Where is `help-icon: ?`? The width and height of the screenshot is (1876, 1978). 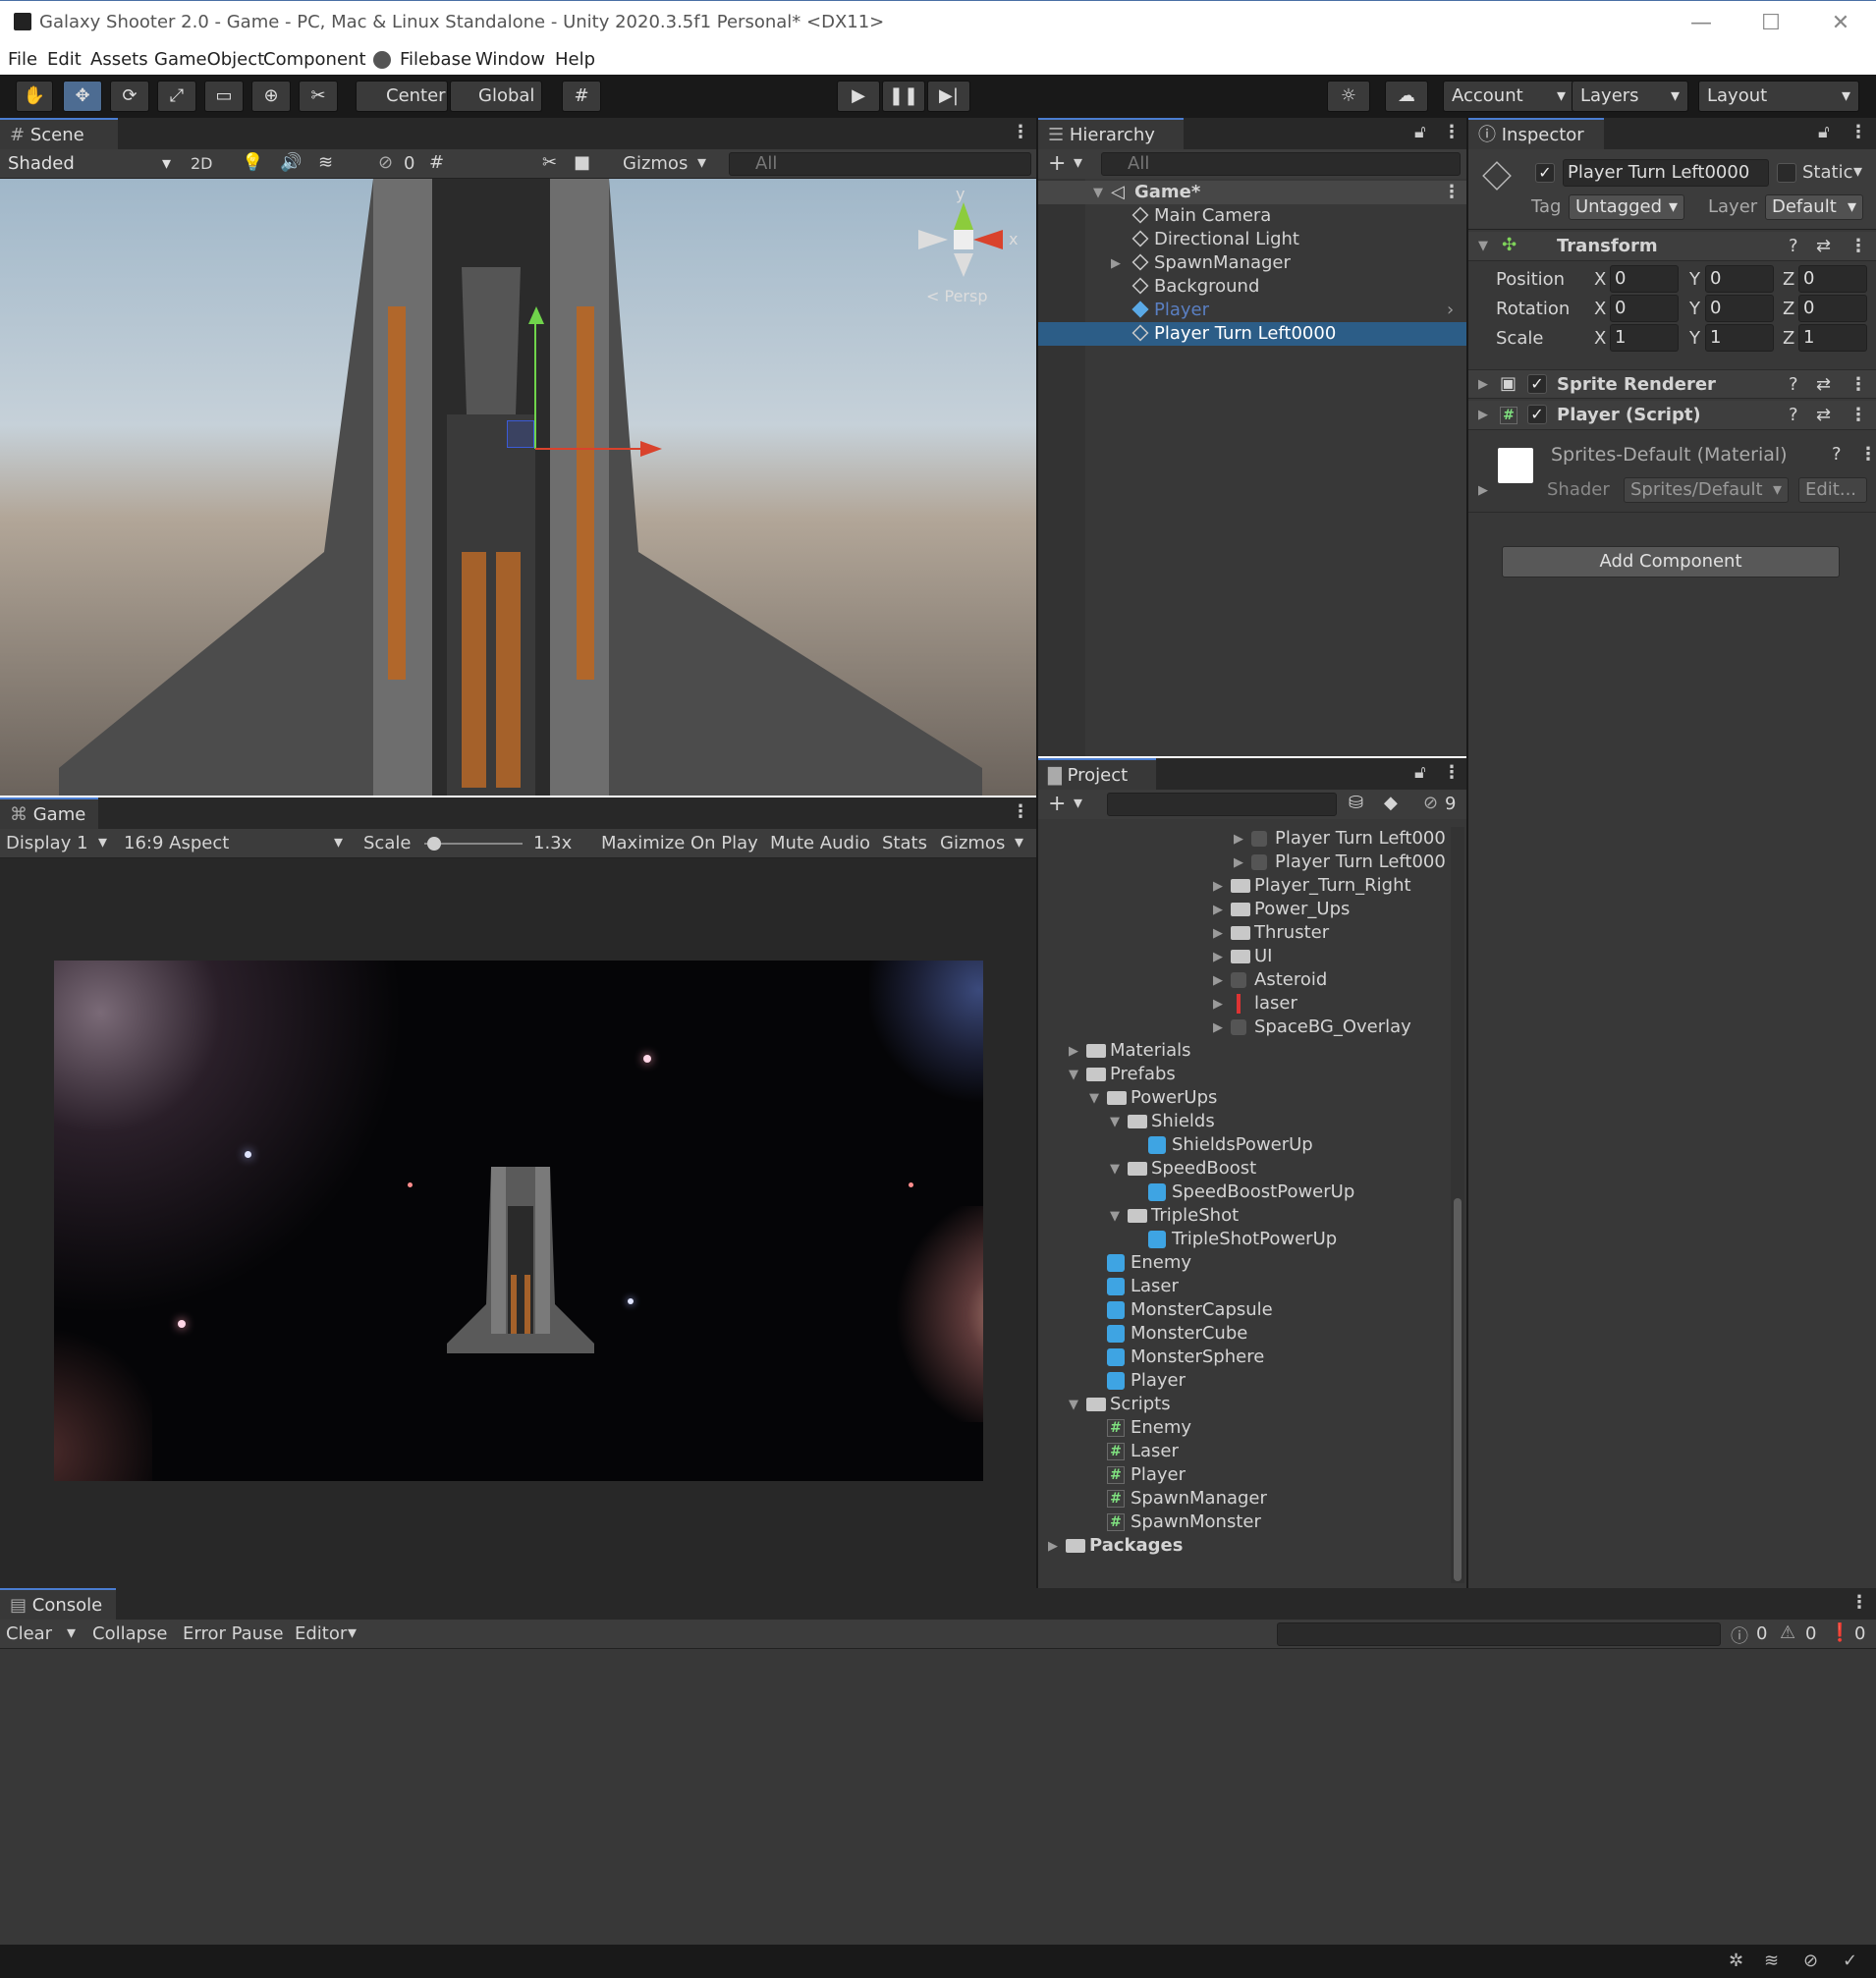 help-icon: ? is located at coordinates (1837, 454).